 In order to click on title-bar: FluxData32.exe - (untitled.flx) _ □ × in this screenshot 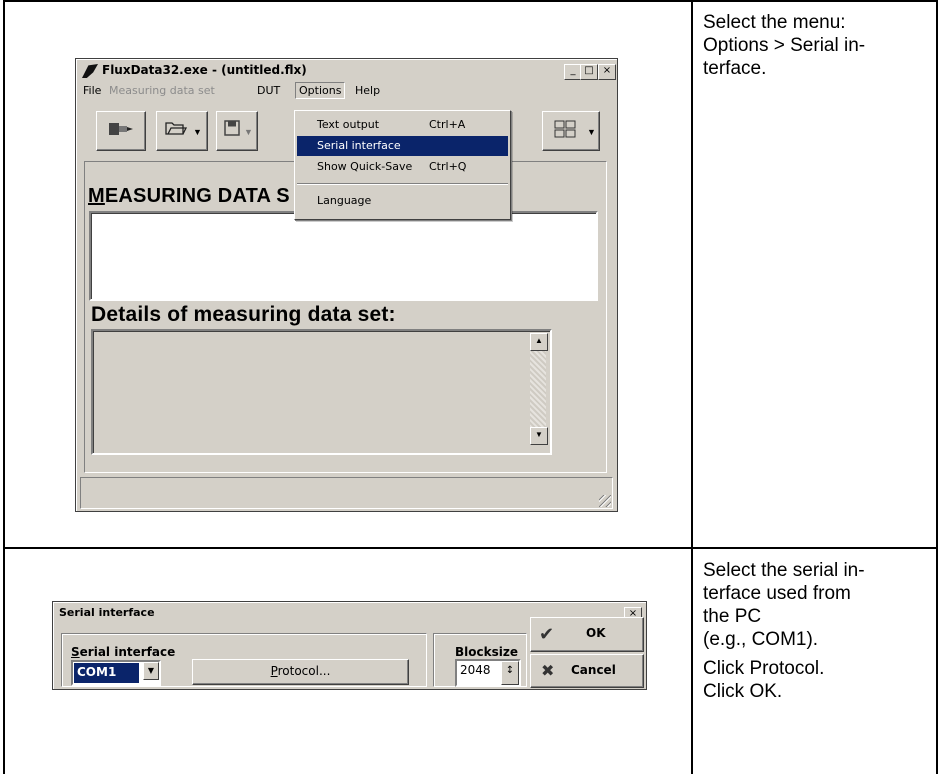, I will do `click(347, 71)`.